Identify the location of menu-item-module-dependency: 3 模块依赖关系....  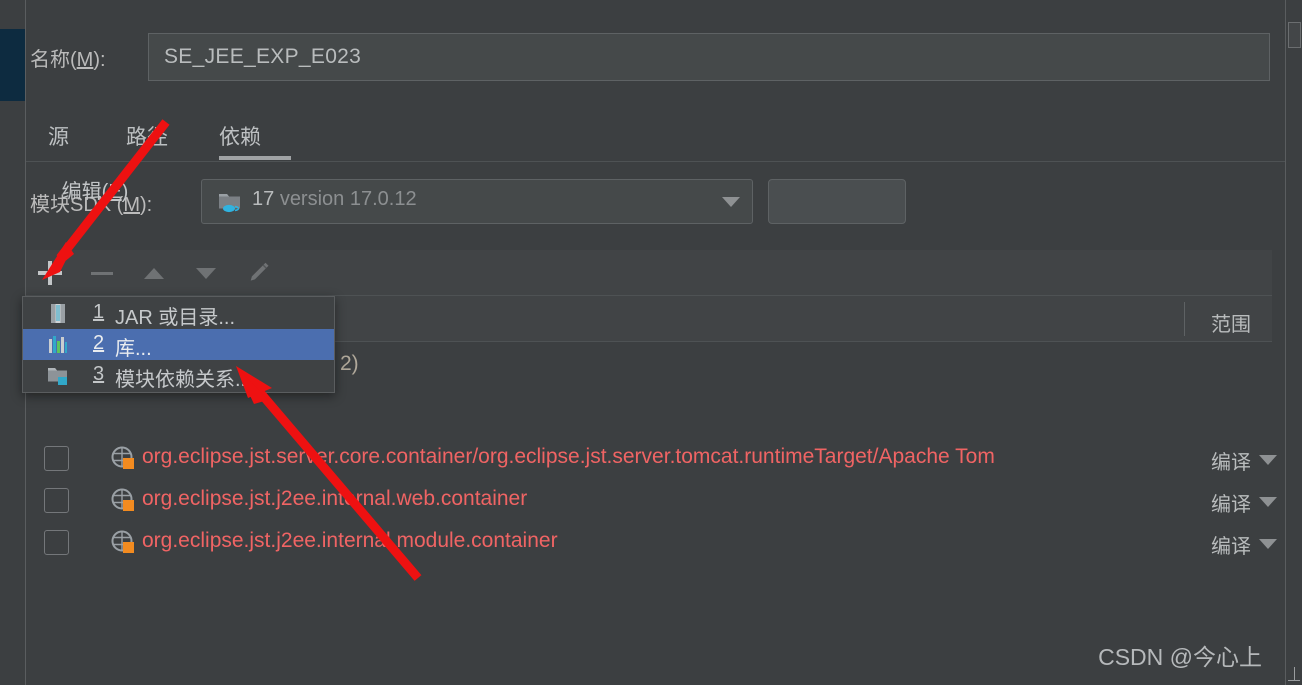
(178, 375).